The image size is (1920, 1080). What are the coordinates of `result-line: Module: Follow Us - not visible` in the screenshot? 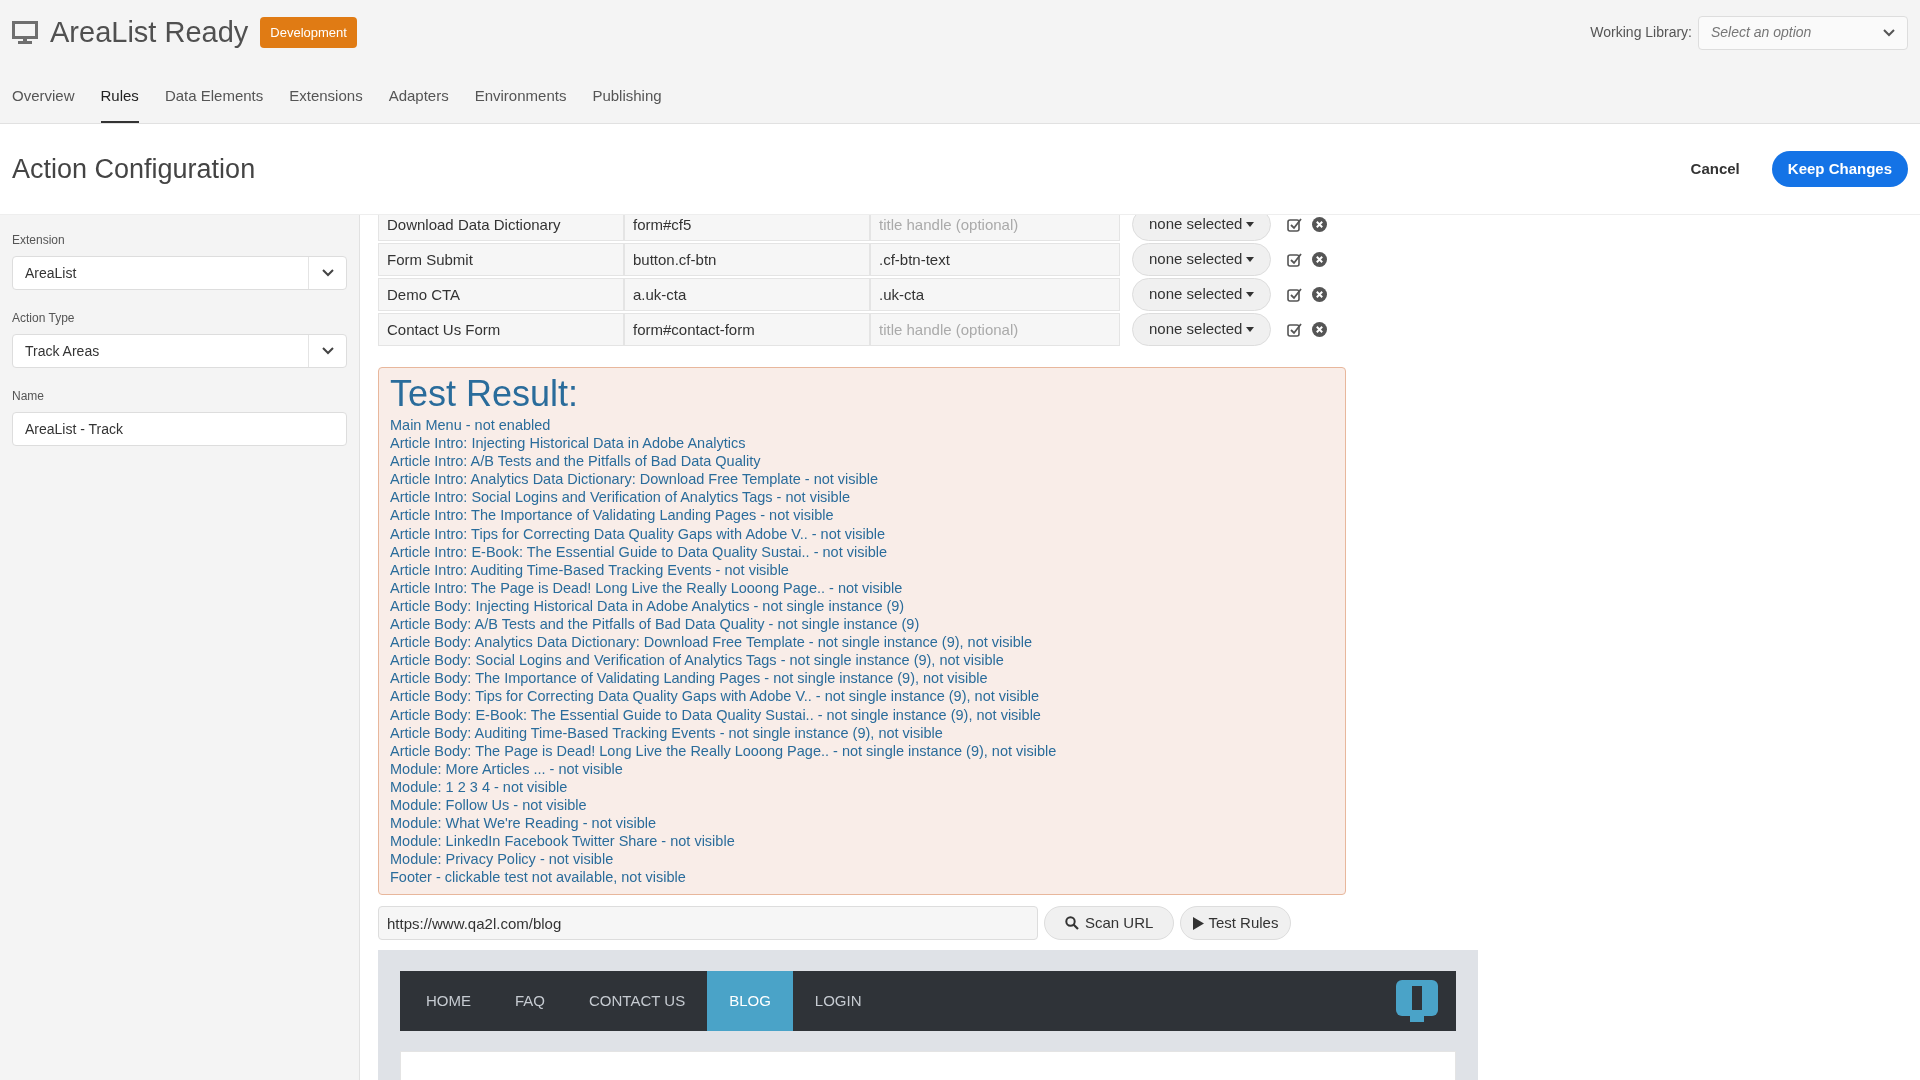 It's located at (489, 805).